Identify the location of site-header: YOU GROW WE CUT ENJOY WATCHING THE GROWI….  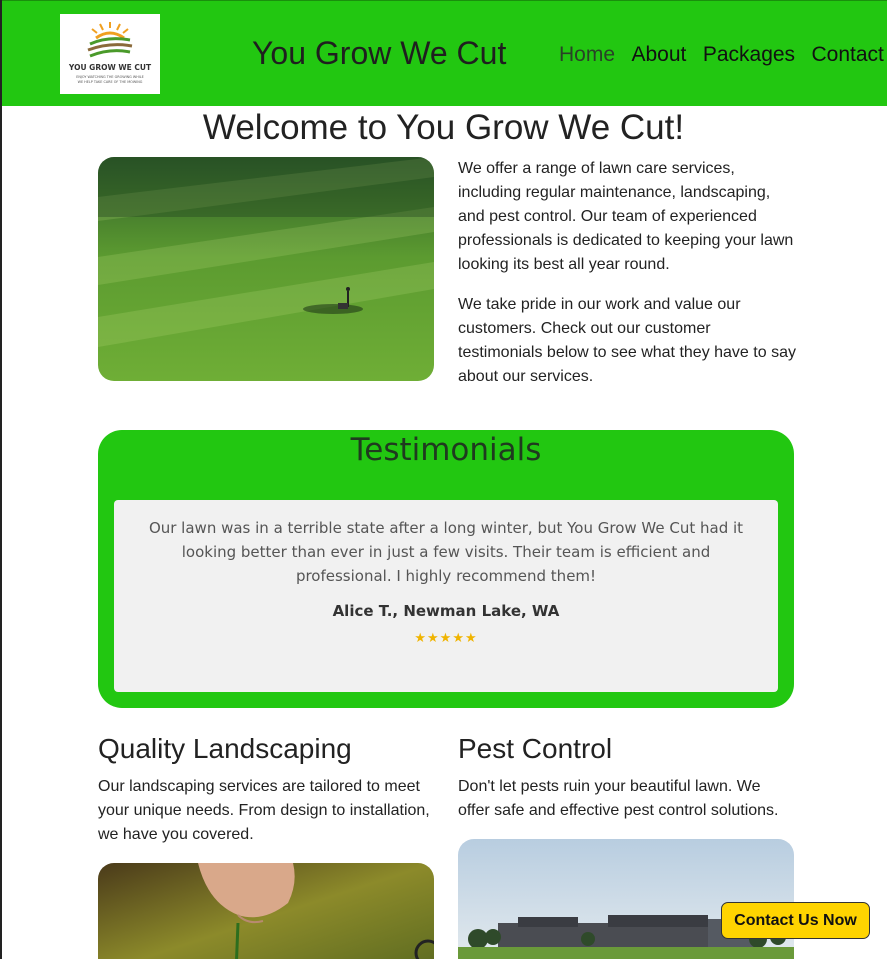
(444, 53).